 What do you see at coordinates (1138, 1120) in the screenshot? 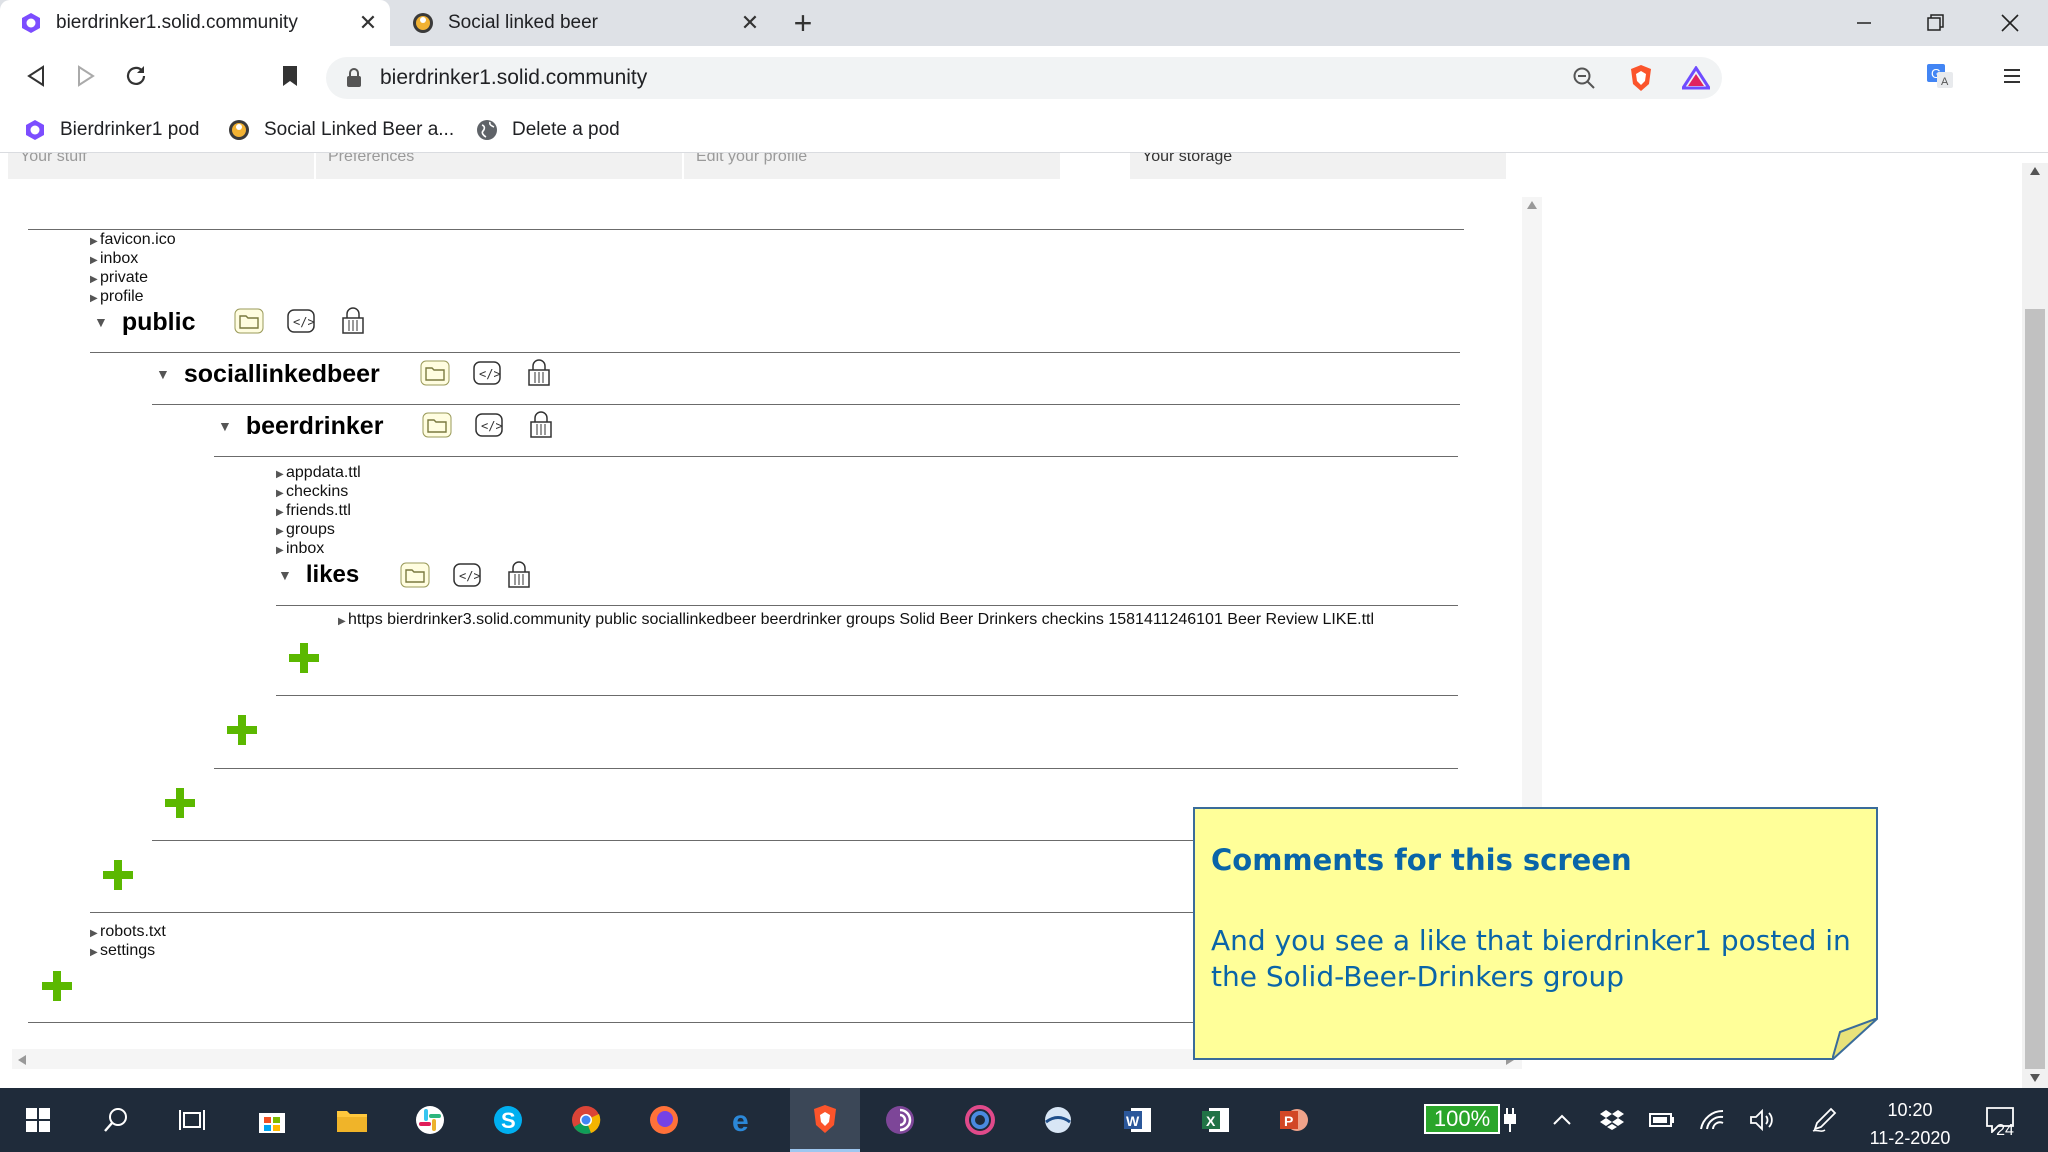
I see `word-button: W` at bounding box center [1138, 1120].